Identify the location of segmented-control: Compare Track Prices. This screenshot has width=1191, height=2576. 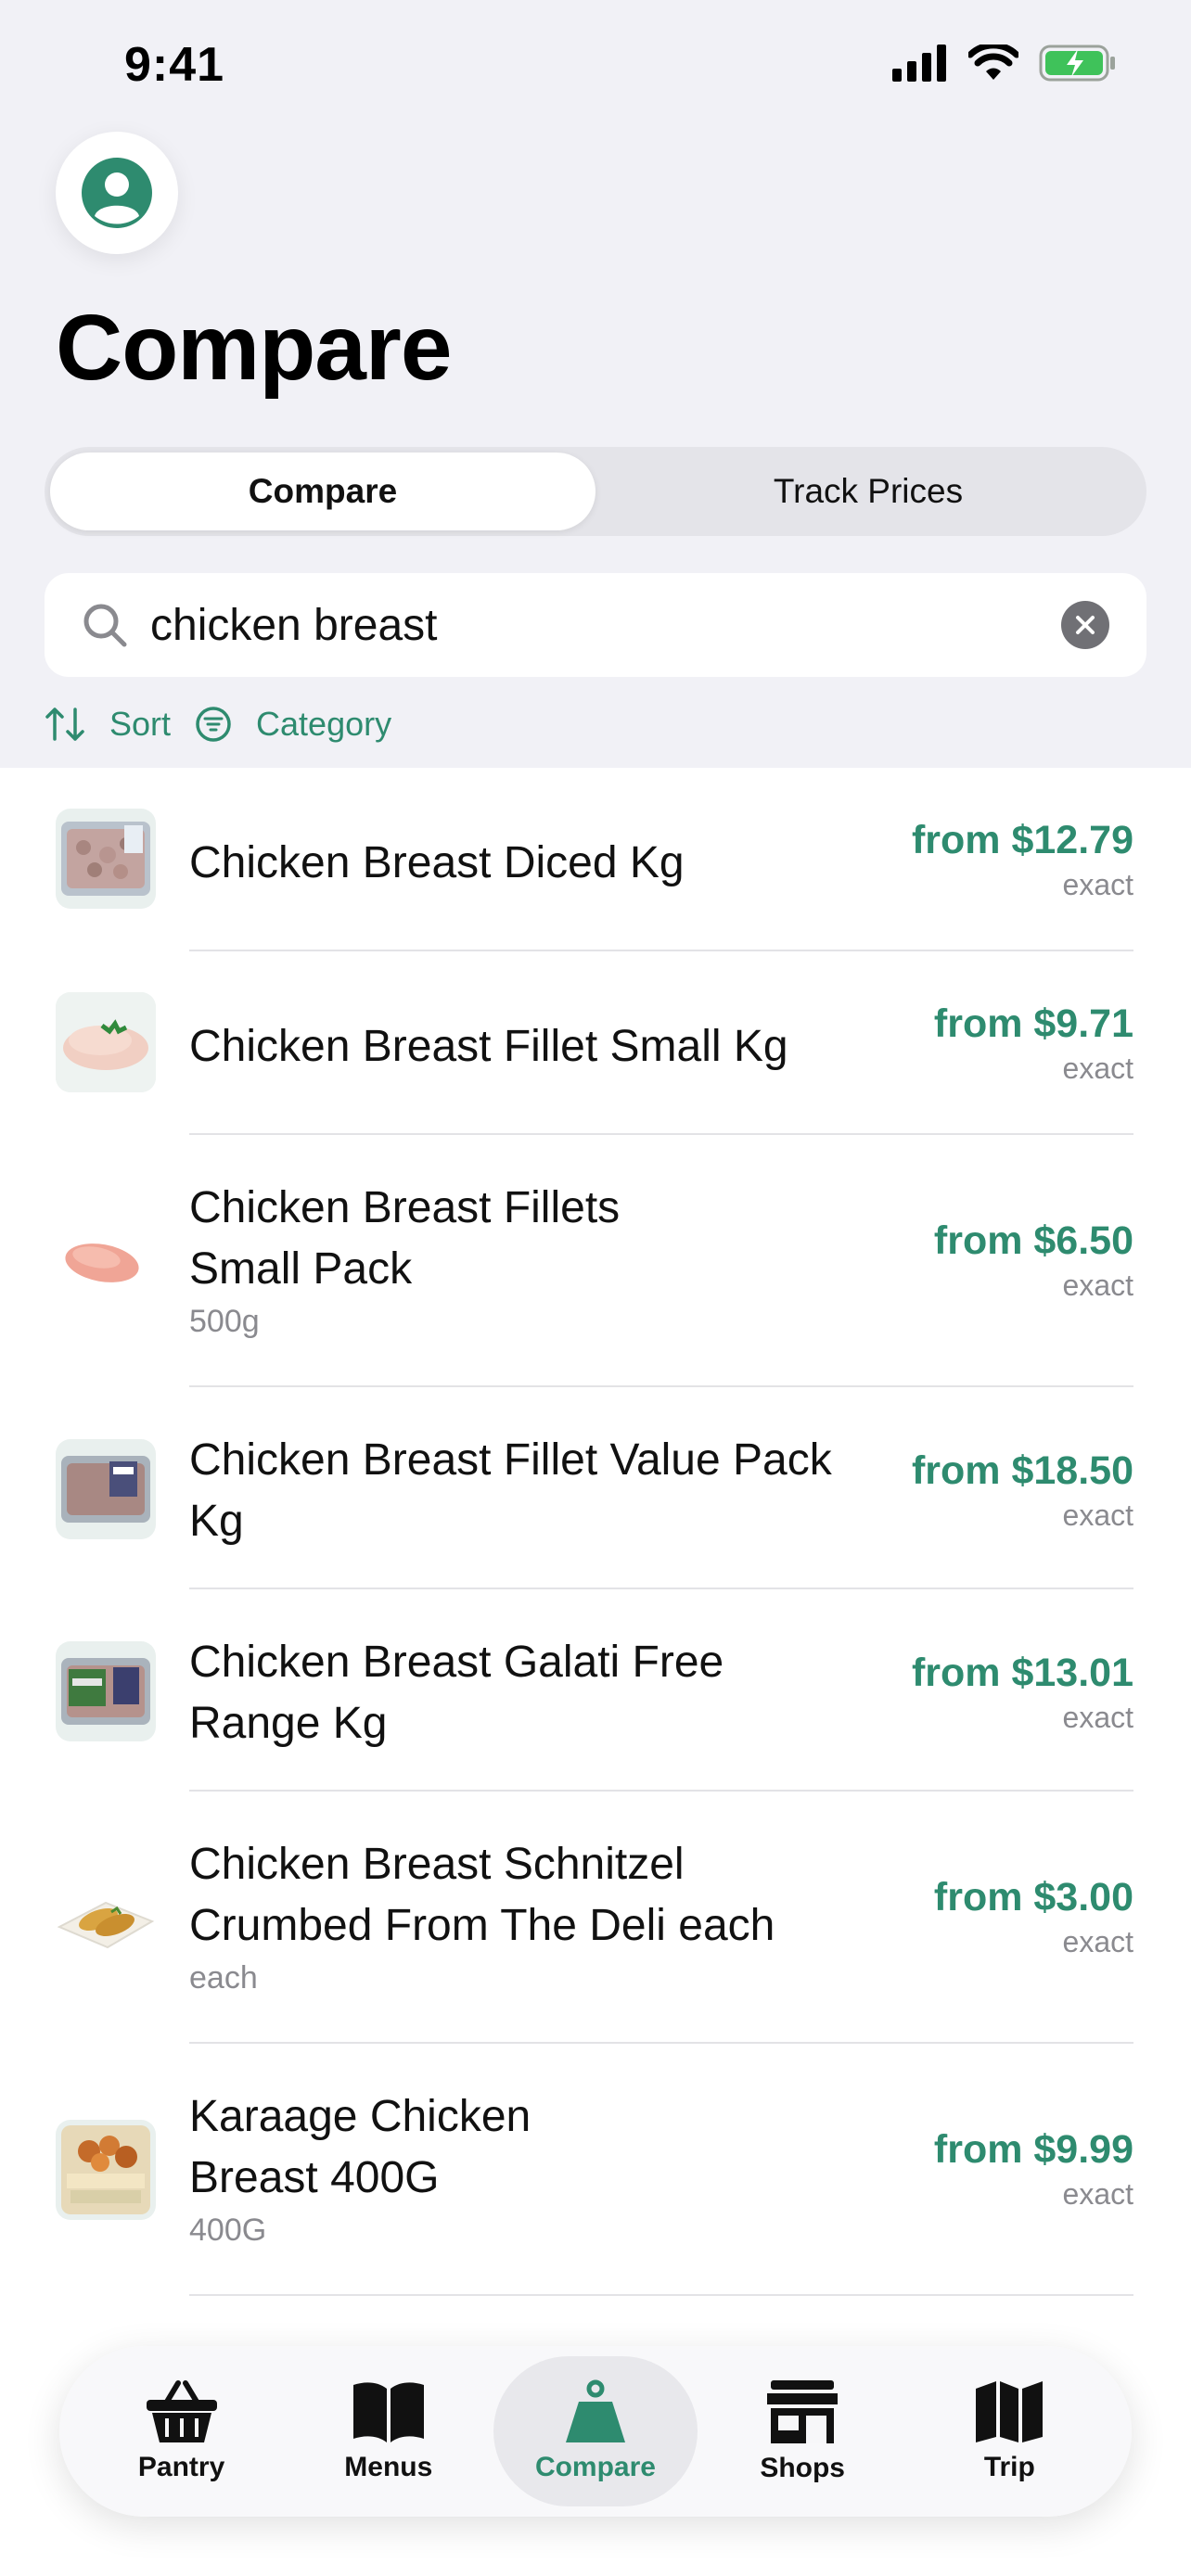
(595, 492).